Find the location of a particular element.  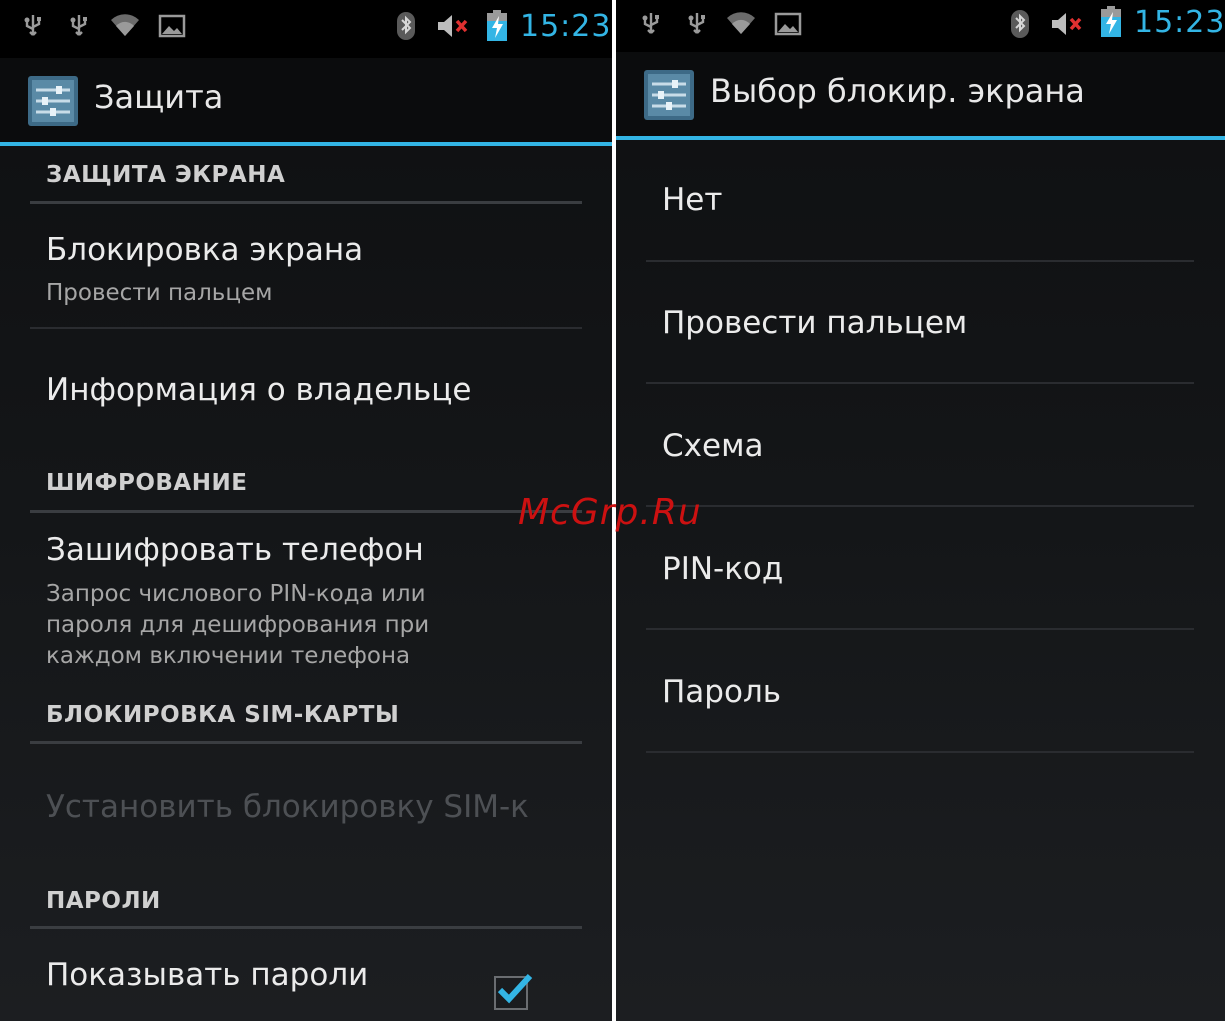

screen-lock-title: Блокировка экрана is located at coordinates (205, 250).